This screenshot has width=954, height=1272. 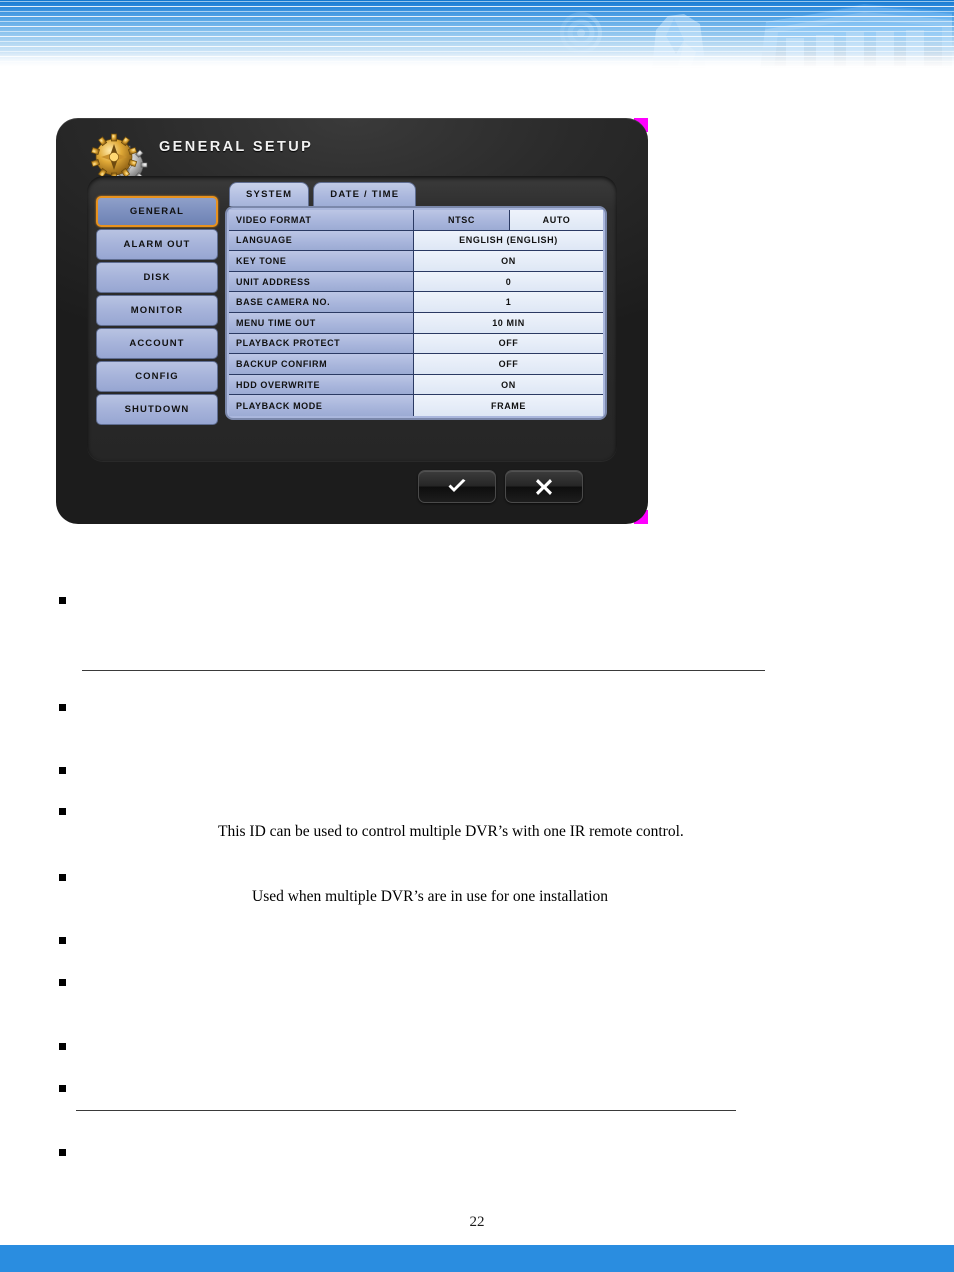 I want to click on cancel-button, so click(x=544, y=486).